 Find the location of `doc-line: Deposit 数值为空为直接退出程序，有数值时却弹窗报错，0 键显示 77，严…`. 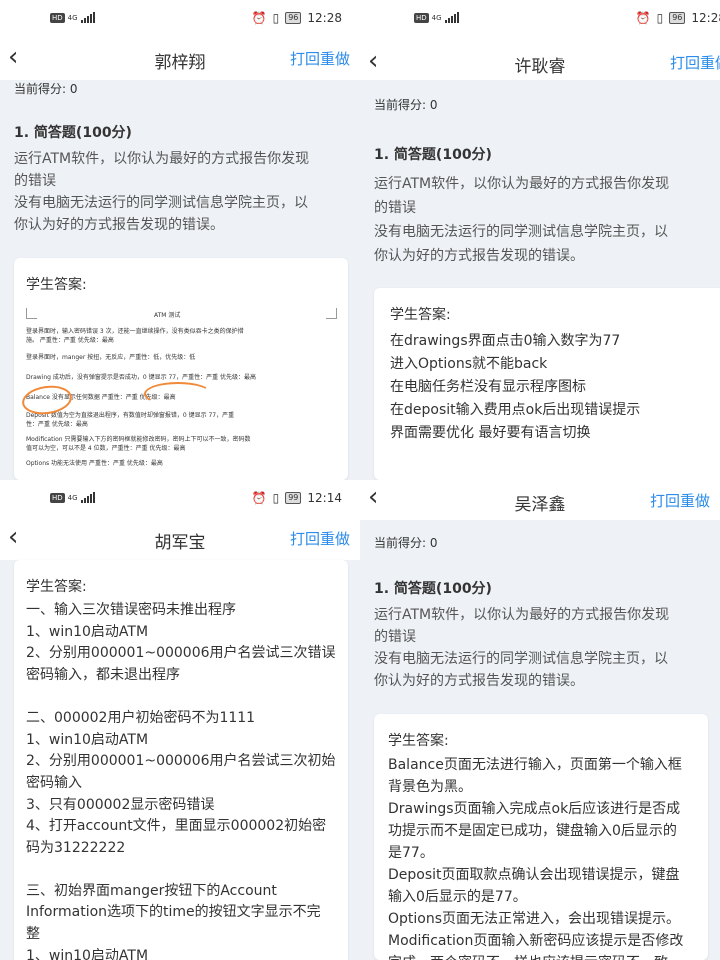

doc-line: Deposit 数值为空为直接退出程序，有数值时却弹窗报错，0 键显示 77，严… is located at coordinates (130, 415).